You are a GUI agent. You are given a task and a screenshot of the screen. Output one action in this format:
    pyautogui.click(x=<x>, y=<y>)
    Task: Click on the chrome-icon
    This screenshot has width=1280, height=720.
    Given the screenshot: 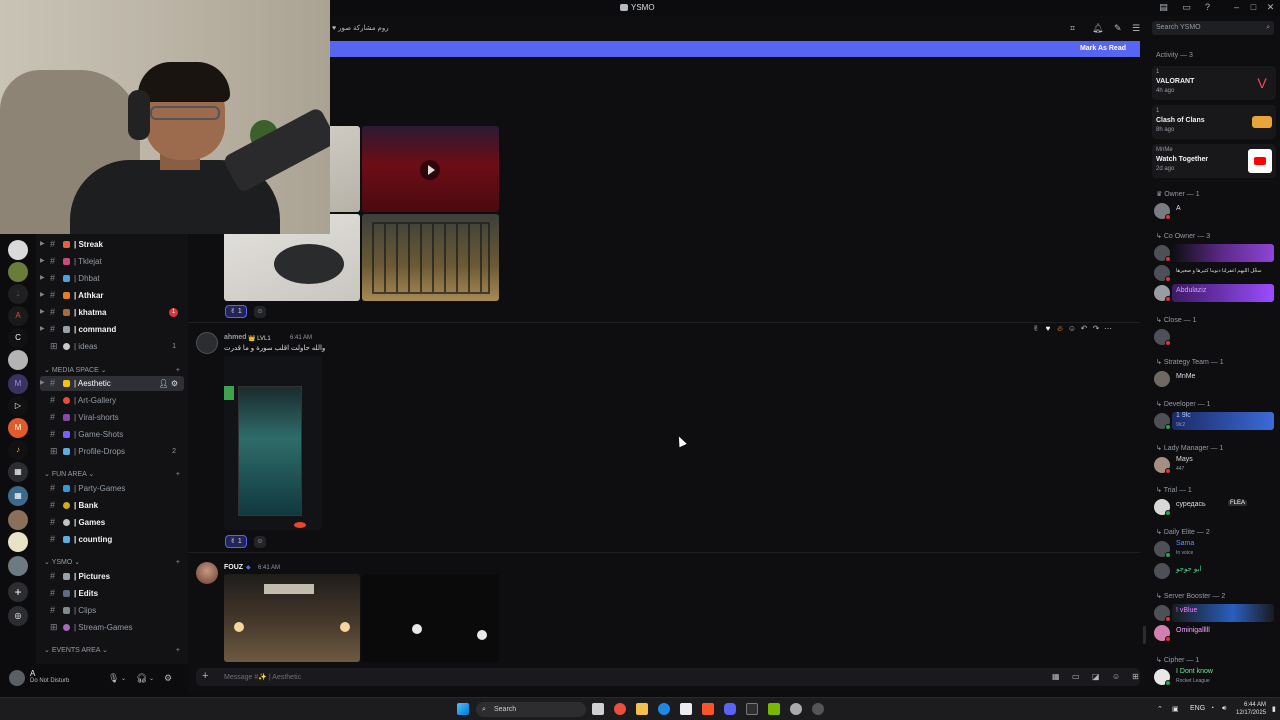 What is the action you would take?
    pyautogui.click(x=620, y=709)
    